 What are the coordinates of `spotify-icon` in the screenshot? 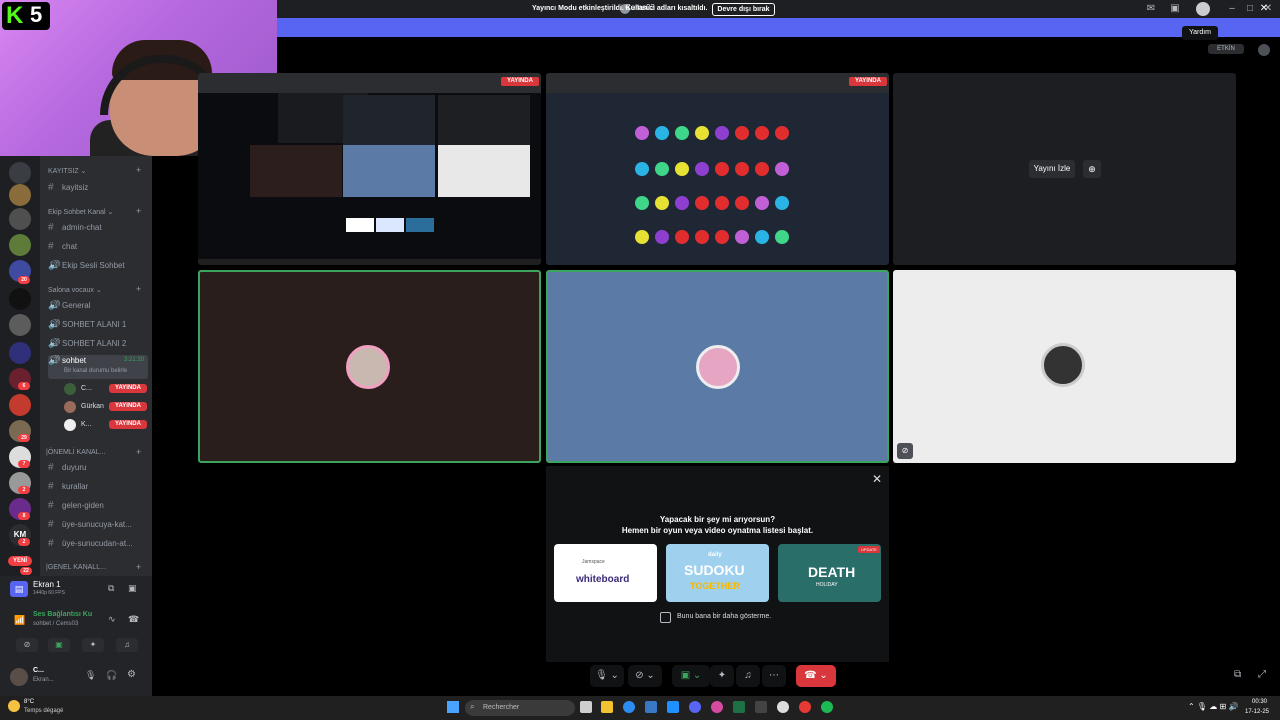 It's located at (827, 707).